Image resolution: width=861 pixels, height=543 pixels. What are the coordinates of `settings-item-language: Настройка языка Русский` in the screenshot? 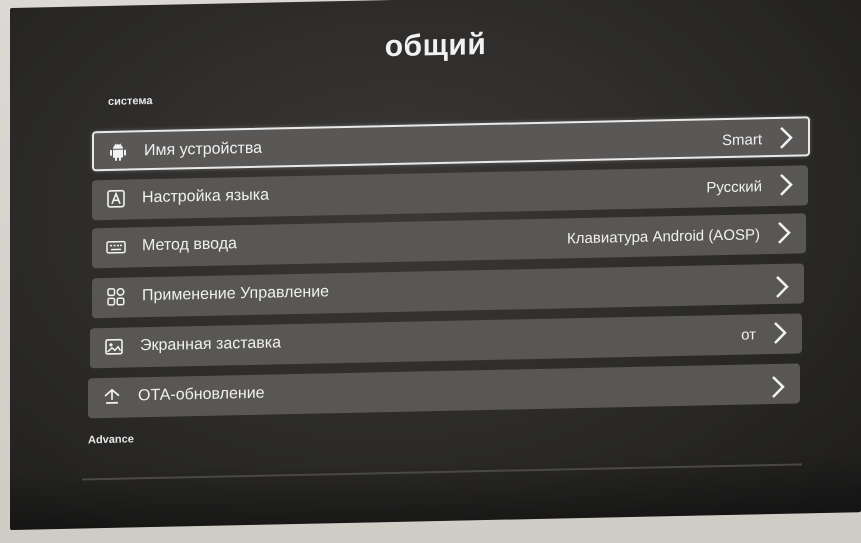 It's located at (450, 193).